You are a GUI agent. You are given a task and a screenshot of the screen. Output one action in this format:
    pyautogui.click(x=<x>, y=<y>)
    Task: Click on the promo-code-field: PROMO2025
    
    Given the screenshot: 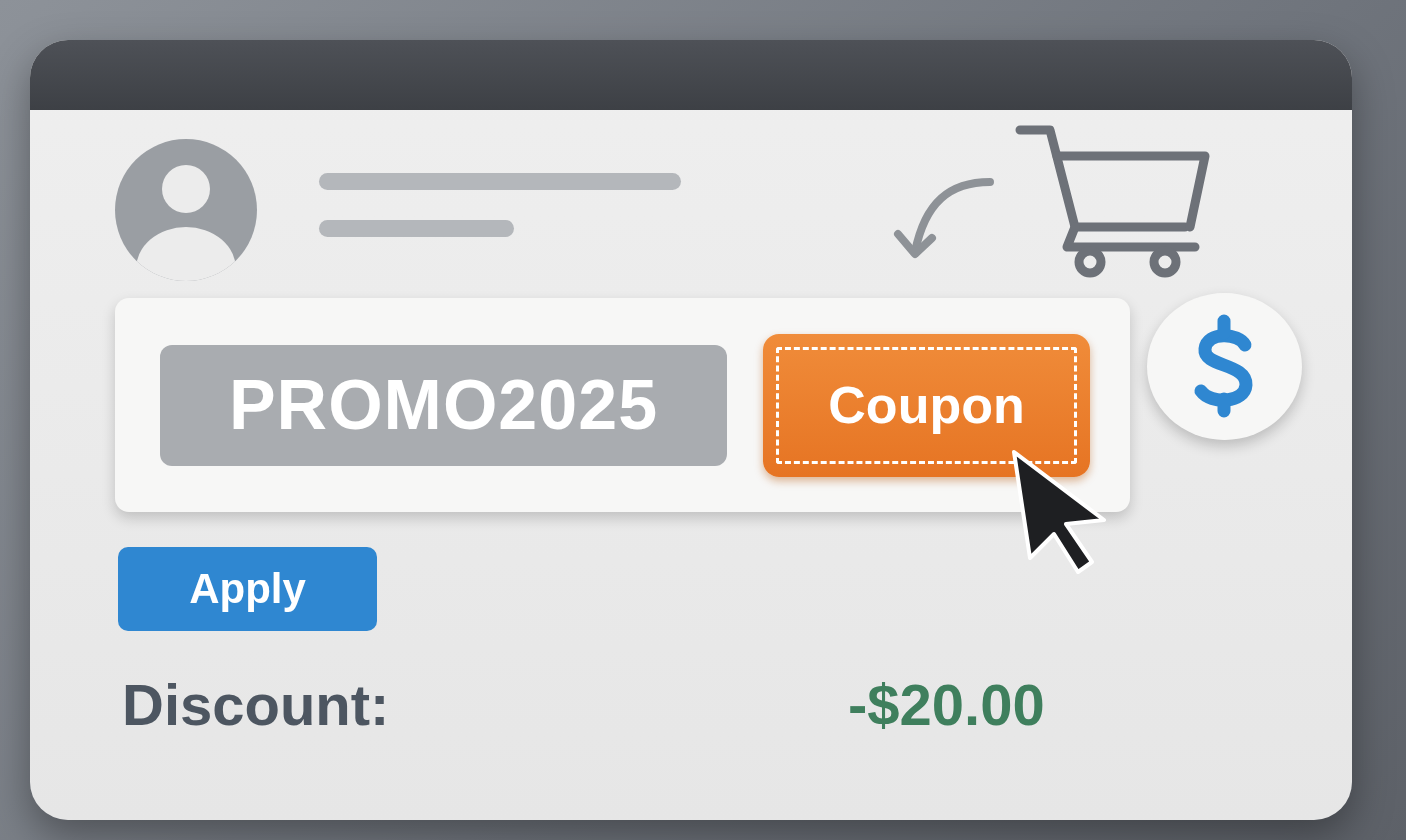 What is the action you would take?
    pyautogui.click(x=443, y=405)
    